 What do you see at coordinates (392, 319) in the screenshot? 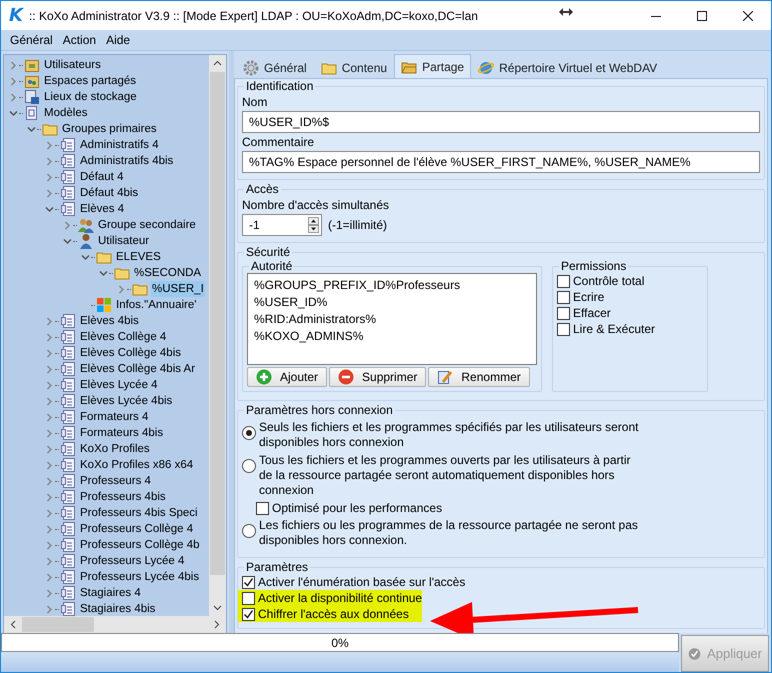
I see `list-item: %RID:Administrators%` at bounding box center [392, 319].